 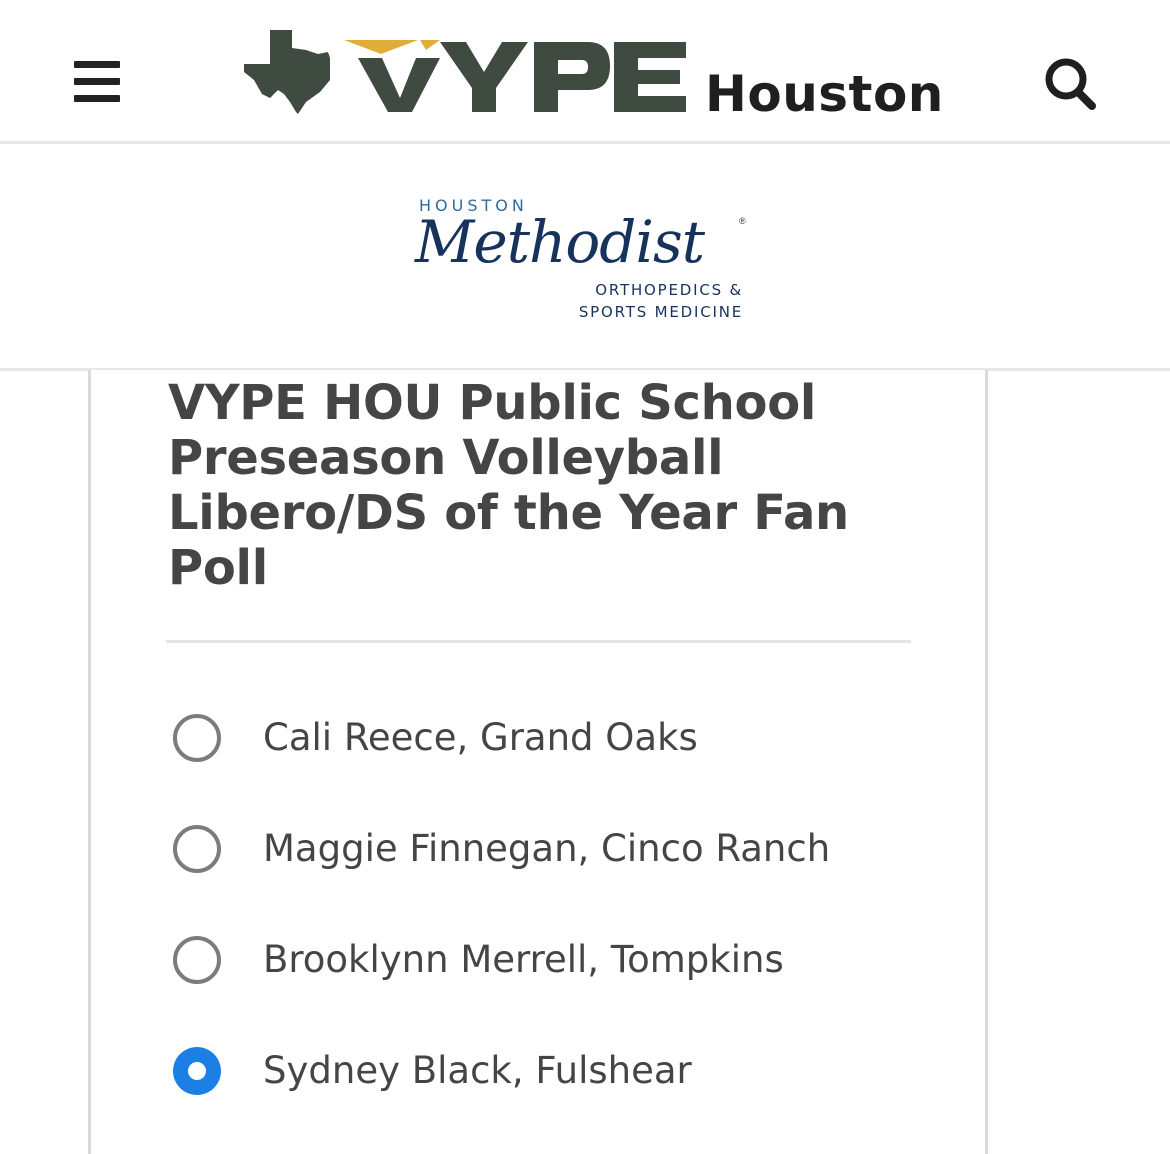 What do you see at coordinates (484, 77) in the screenshot?
I see `letter-y-shape` at bounding box center [484, 77].